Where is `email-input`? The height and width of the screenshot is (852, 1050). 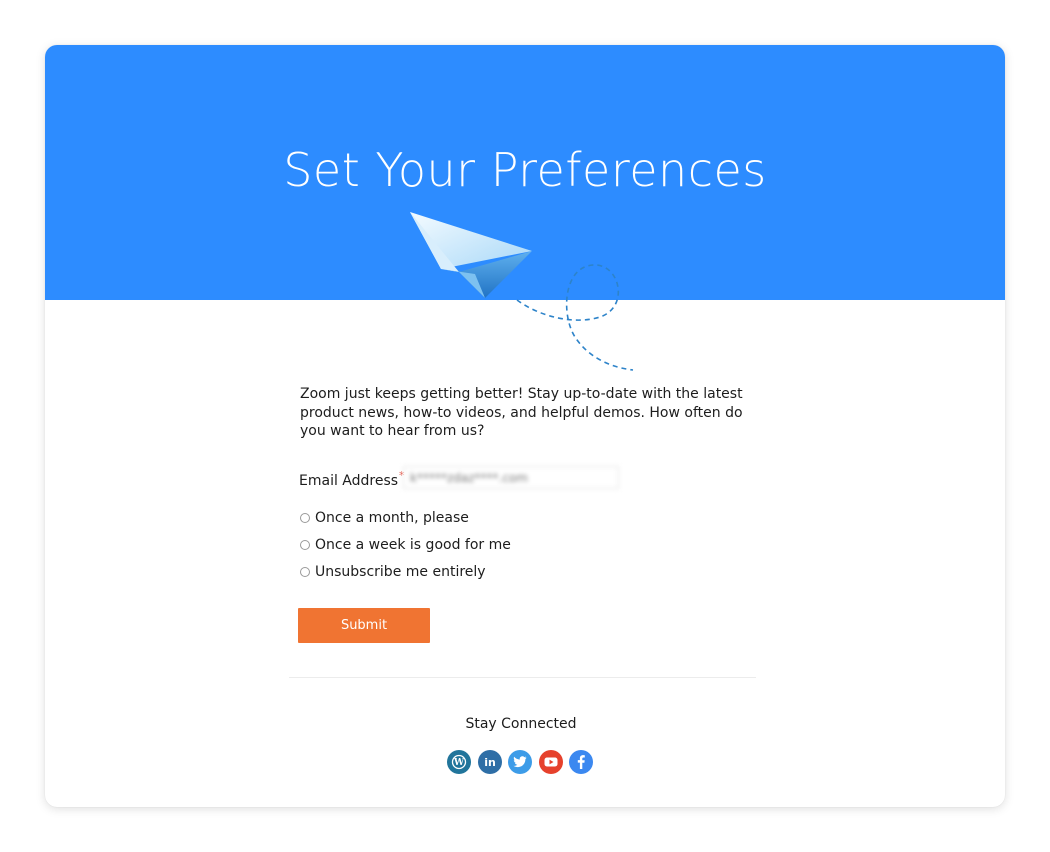
email-input is located at coordinates (511, 477).